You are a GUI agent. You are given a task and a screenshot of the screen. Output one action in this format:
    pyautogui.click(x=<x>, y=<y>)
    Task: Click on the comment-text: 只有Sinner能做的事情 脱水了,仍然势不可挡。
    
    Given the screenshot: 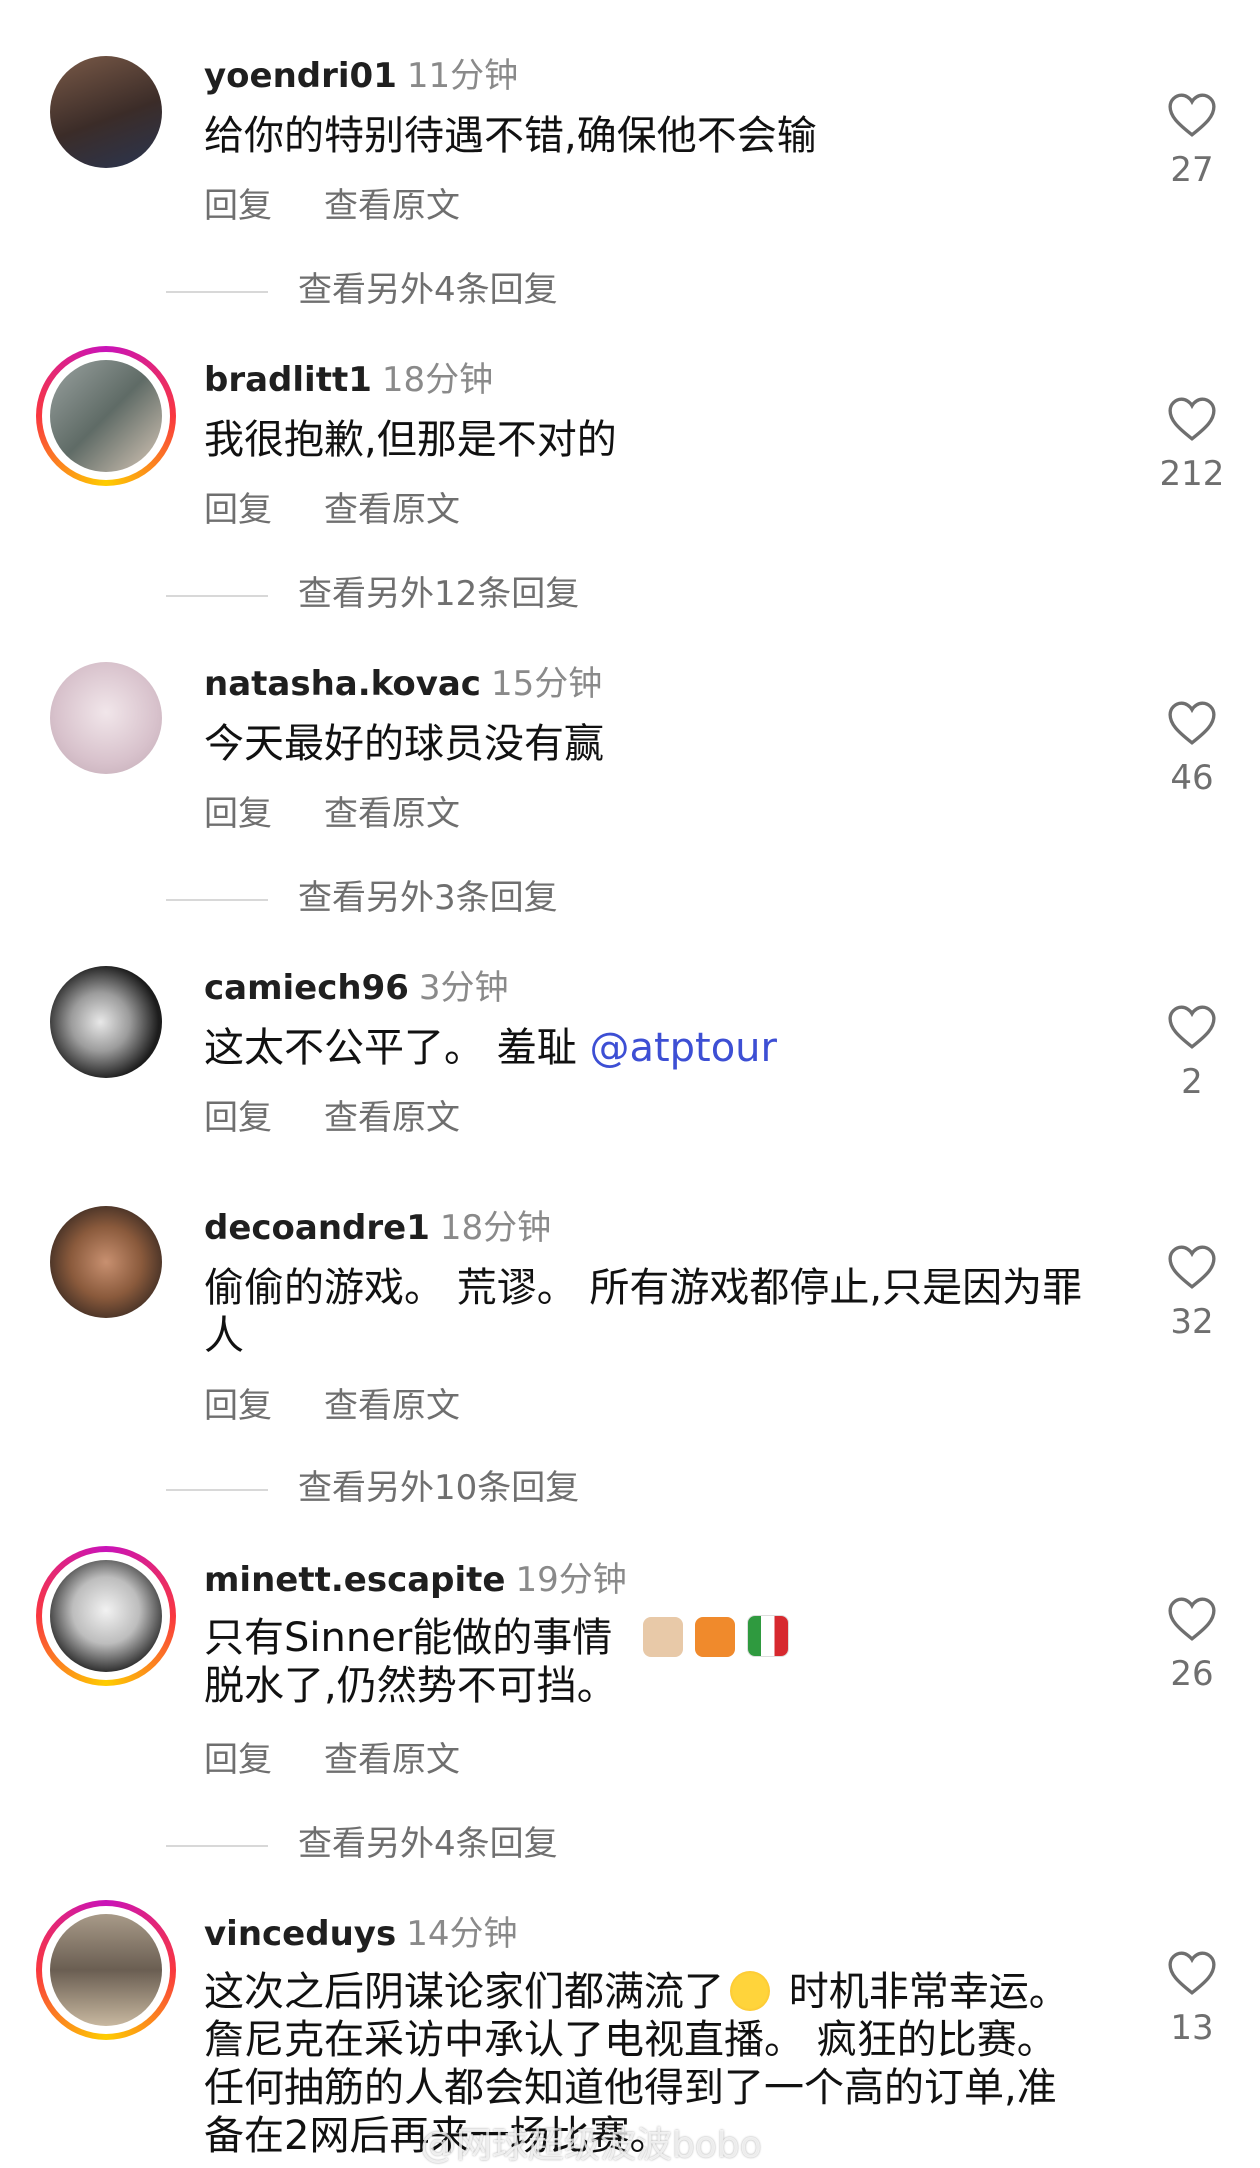 What is the action you would take?
    pyautogui.click(x=644, y=1662)
    